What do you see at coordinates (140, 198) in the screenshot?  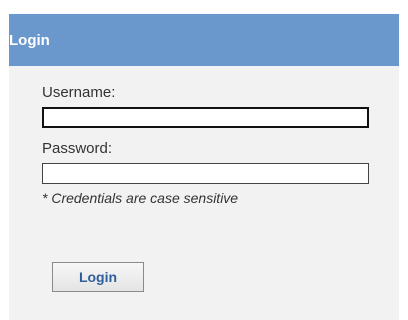 I see `case-sensitivity-hint: * Credentials are case sensitive` at bounding box center [140, 198].